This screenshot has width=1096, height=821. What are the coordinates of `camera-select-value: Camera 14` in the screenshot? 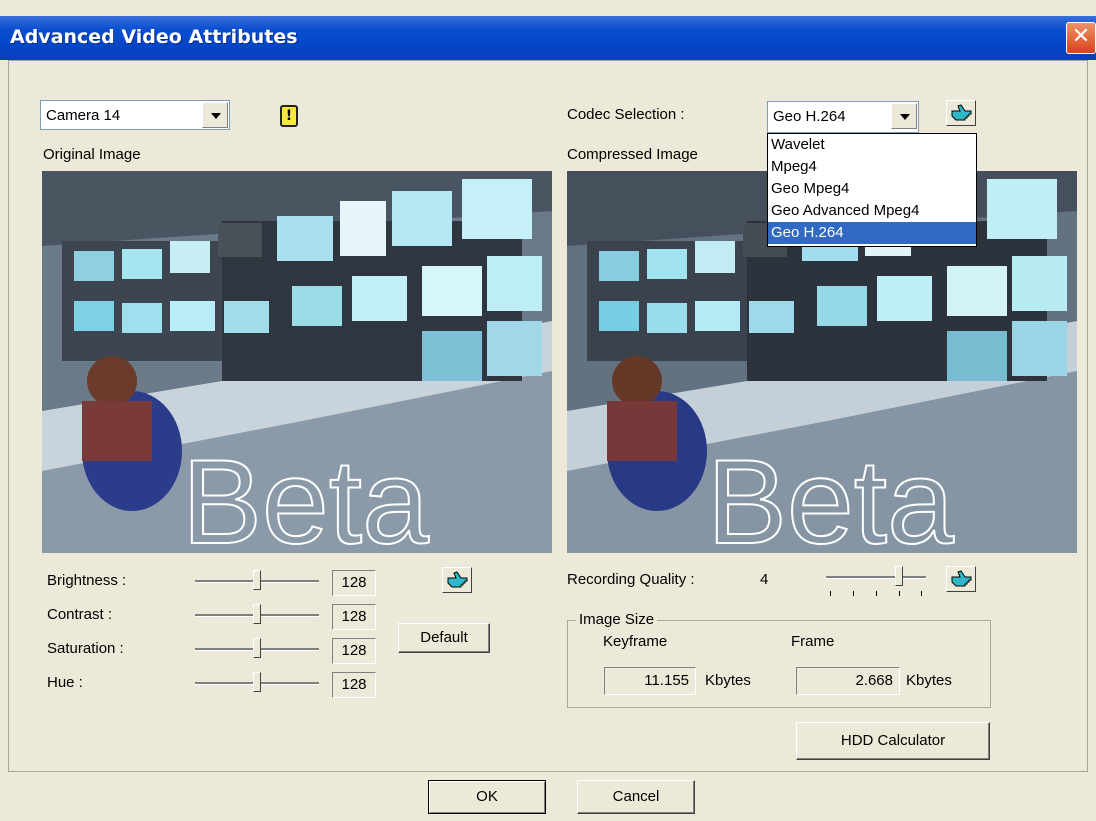 It's located at (83, 115).